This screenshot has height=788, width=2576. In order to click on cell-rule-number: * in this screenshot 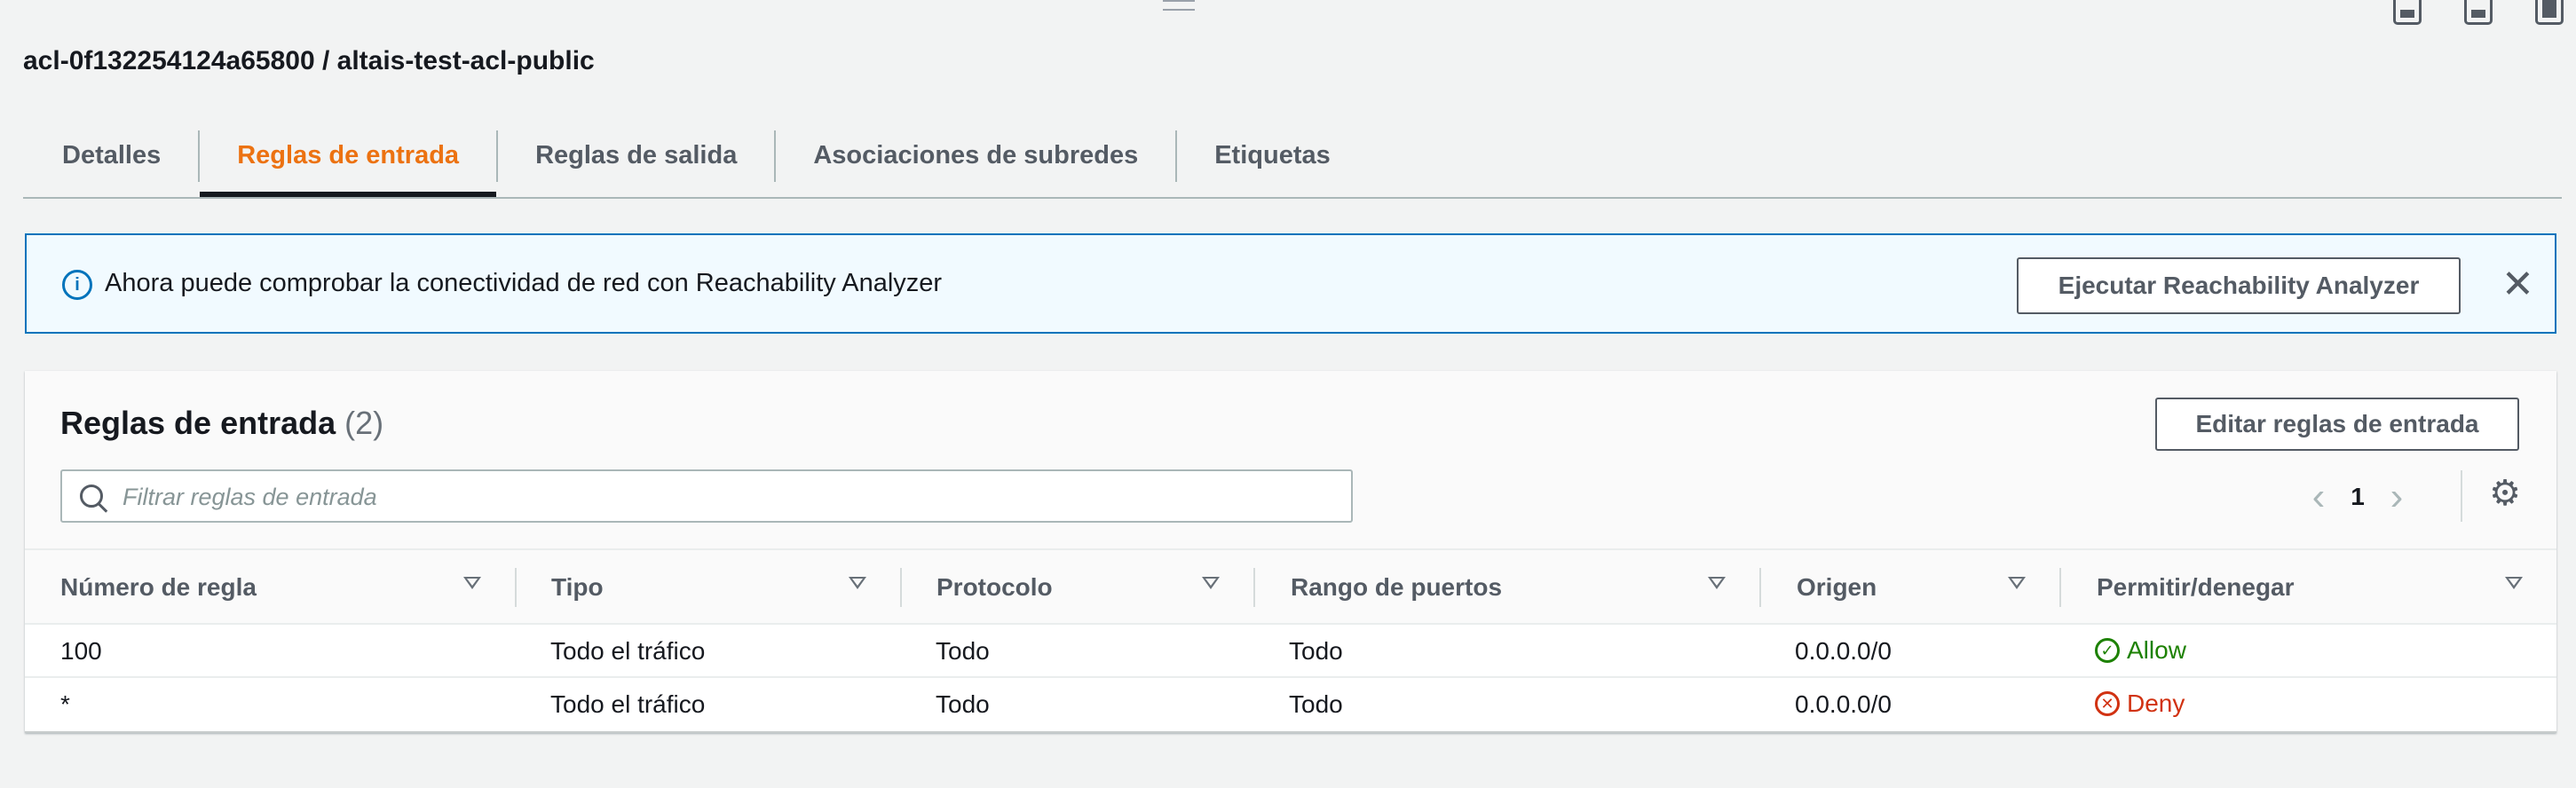, I will do `click(65, 704)`.